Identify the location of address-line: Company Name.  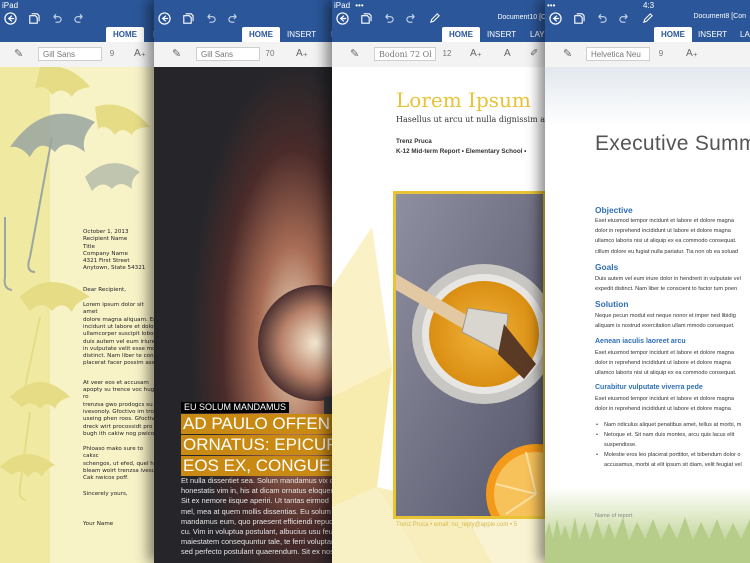
(105, 253).